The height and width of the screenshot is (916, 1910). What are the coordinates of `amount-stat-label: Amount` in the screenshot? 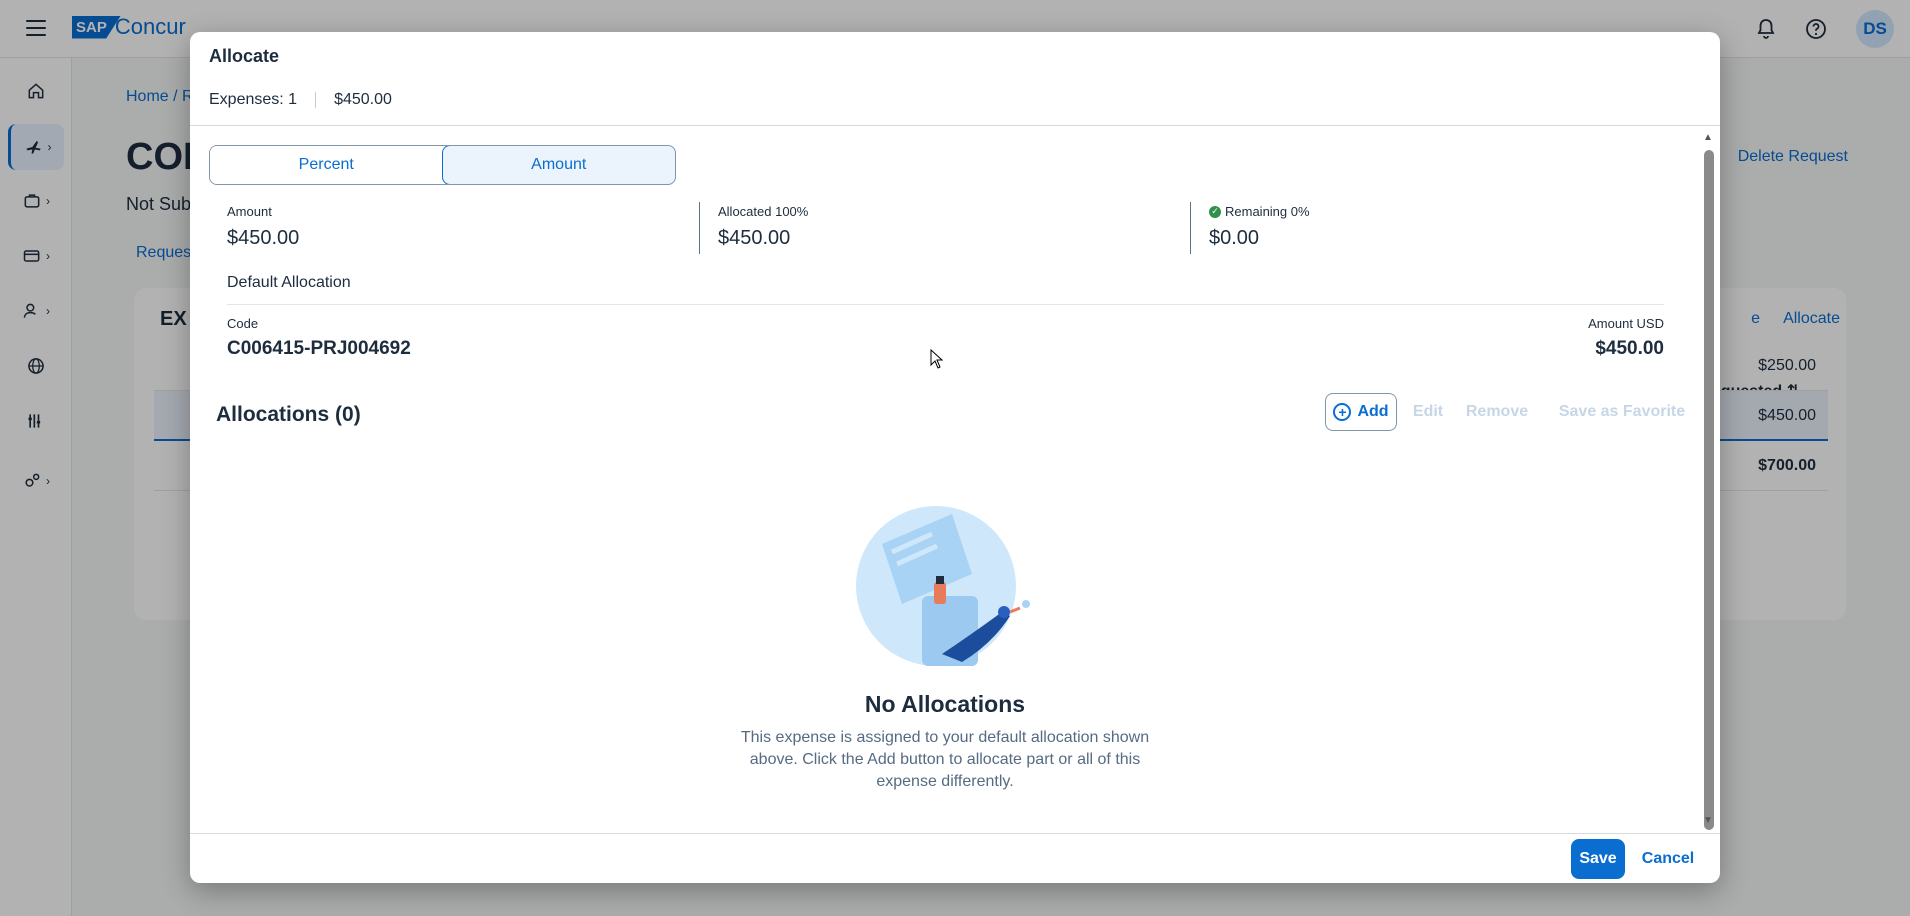 It's located at (249, 211).